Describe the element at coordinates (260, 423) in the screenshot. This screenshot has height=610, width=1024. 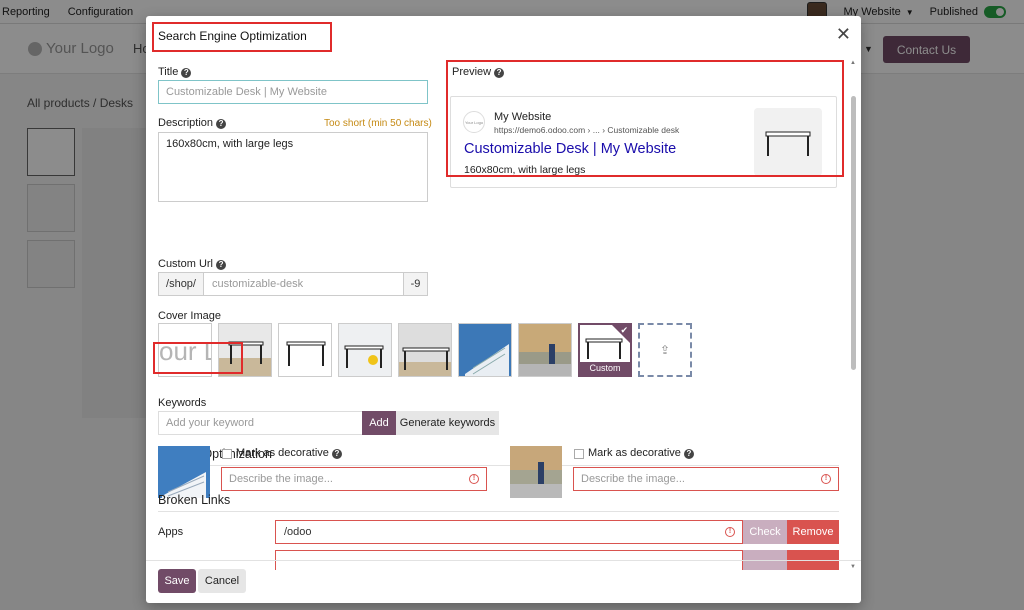
I see `keyword-input: Add your keyword` at that location.